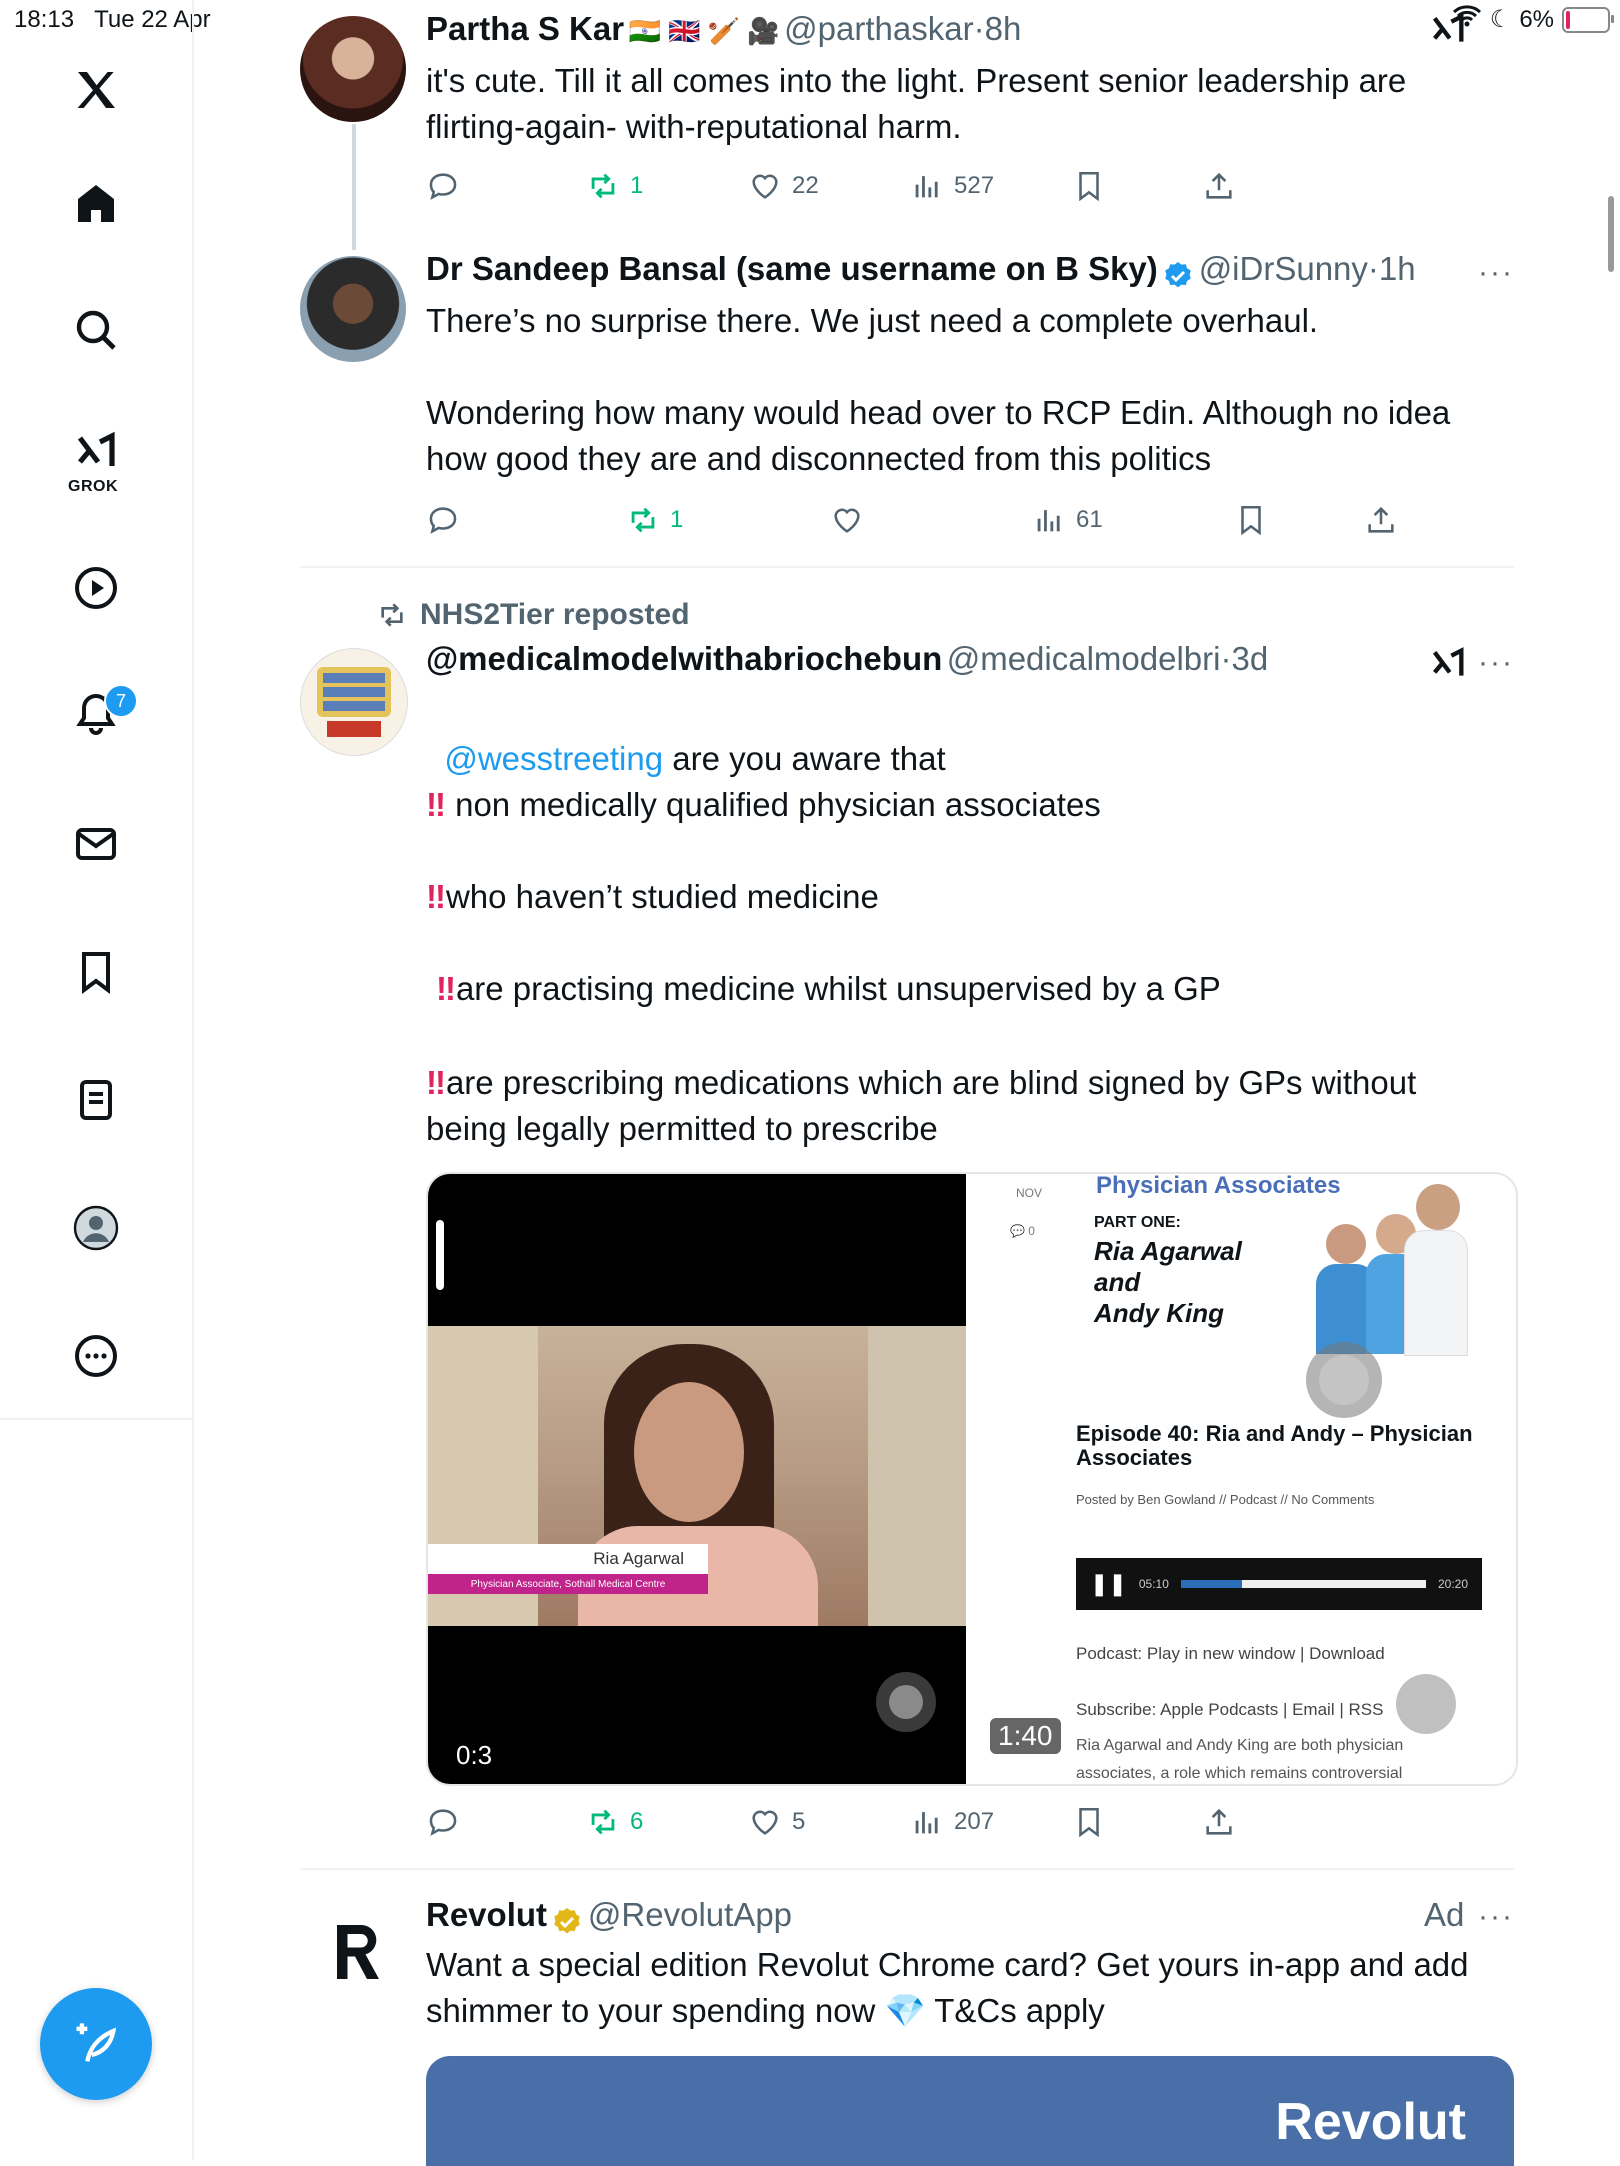 The image size is (1620, 2166). I want to click on audio-progress, so click(1303, 1584).